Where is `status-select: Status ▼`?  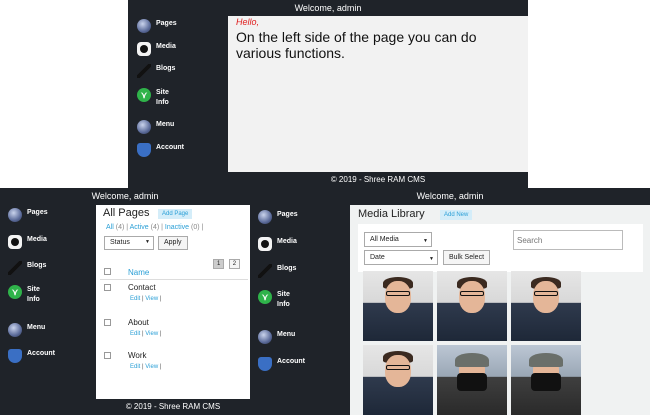 status-select: Status ▼ is located at coordinates (129, 243).